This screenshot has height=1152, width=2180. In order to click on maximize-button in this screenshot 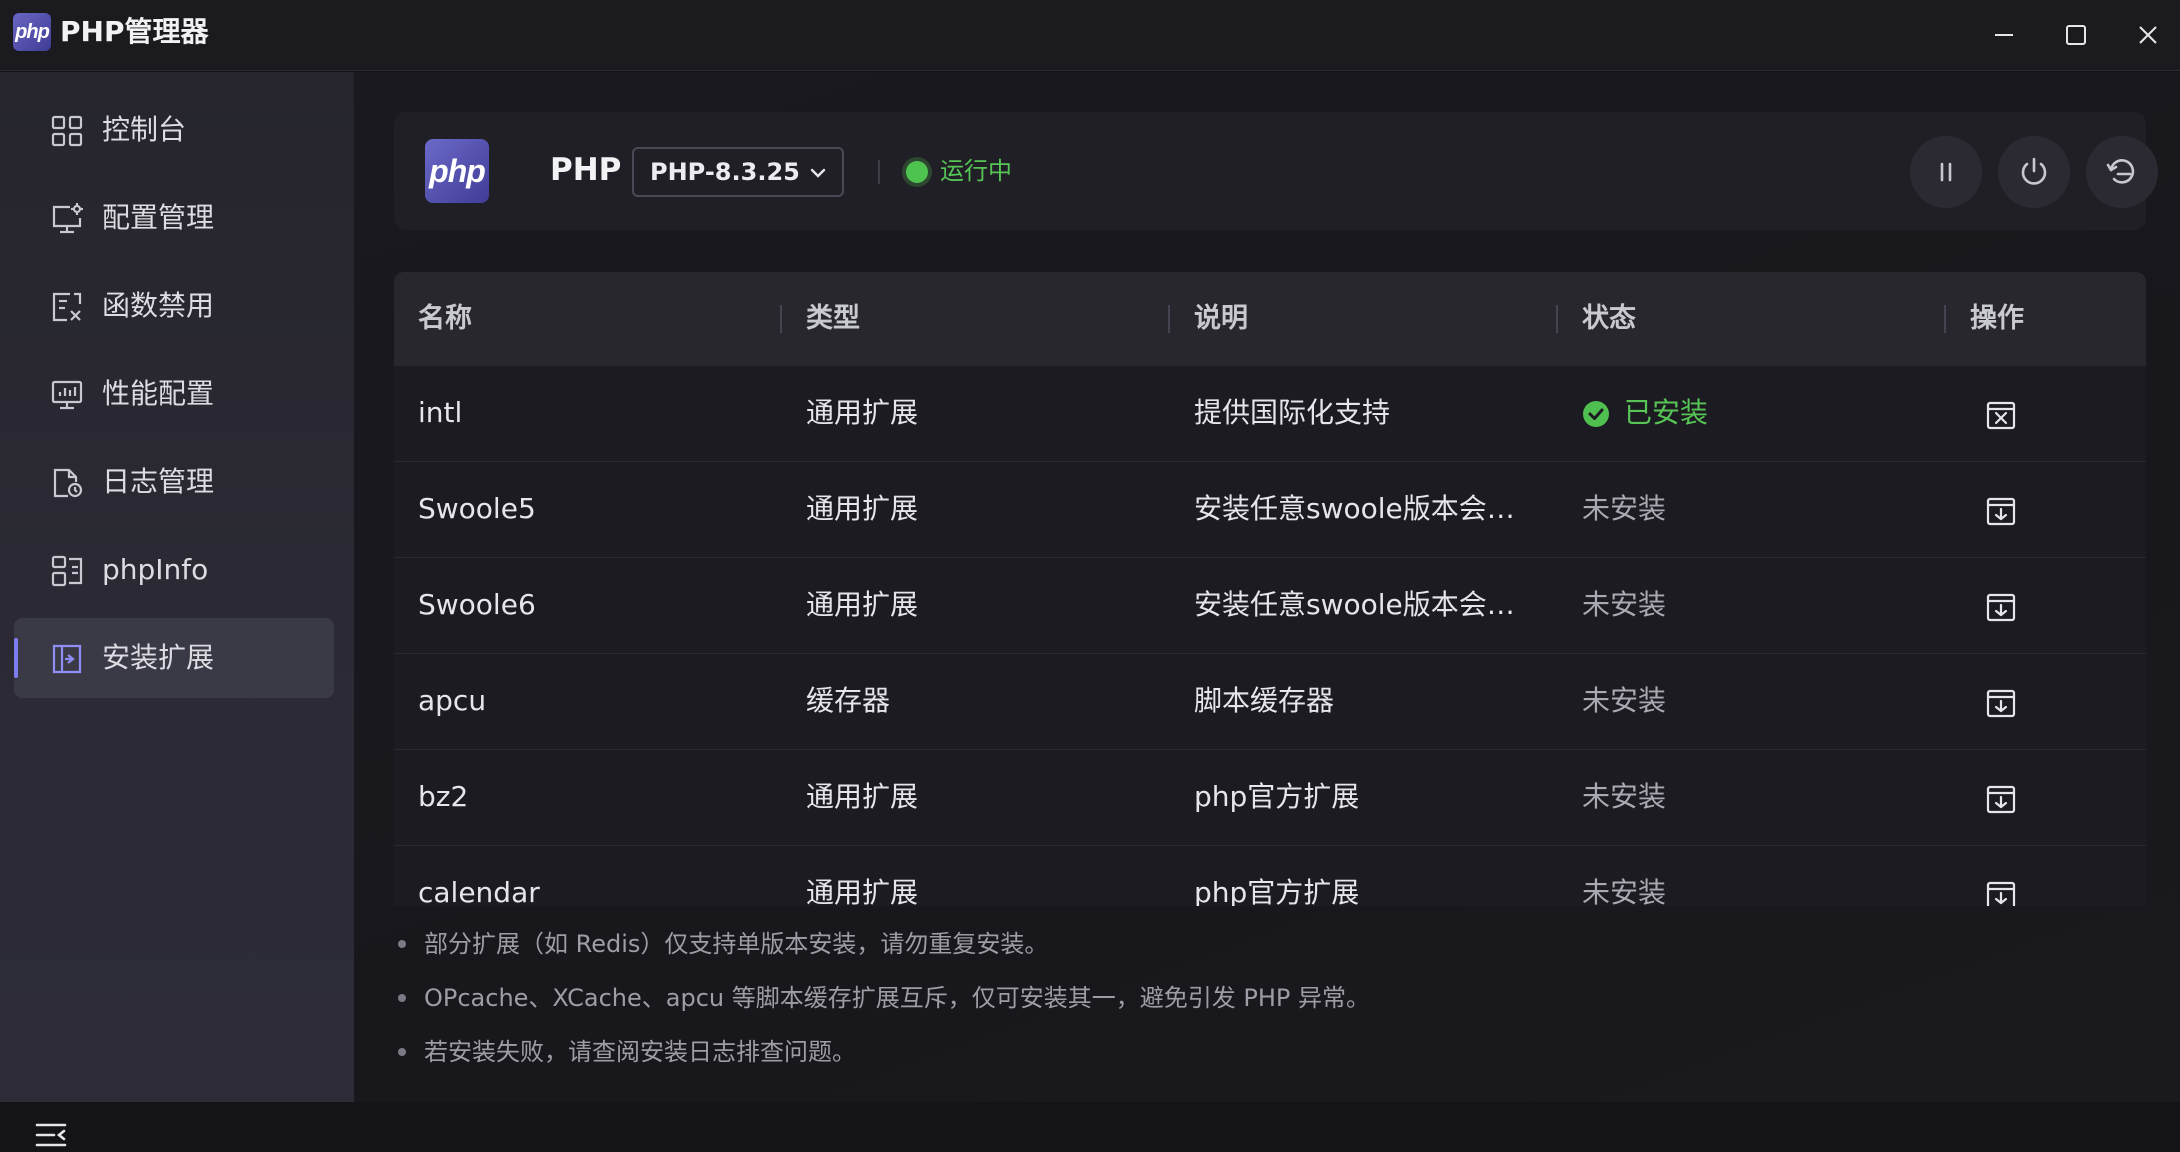, I will do `click(2076, 35)`.